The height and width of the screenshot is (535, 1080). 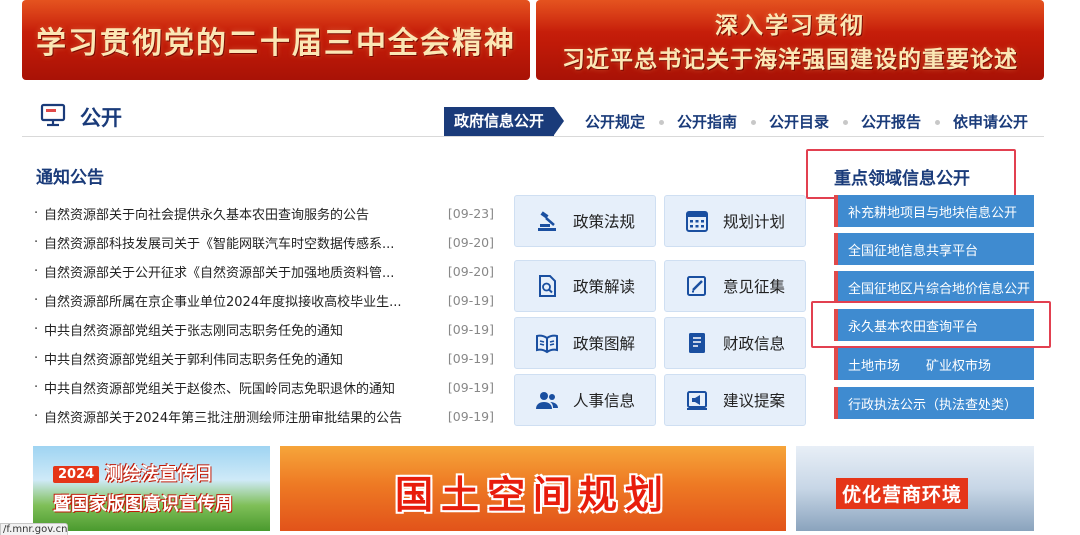 I want to click on proposals-button: 建议提案, so click(x=735, y=400).